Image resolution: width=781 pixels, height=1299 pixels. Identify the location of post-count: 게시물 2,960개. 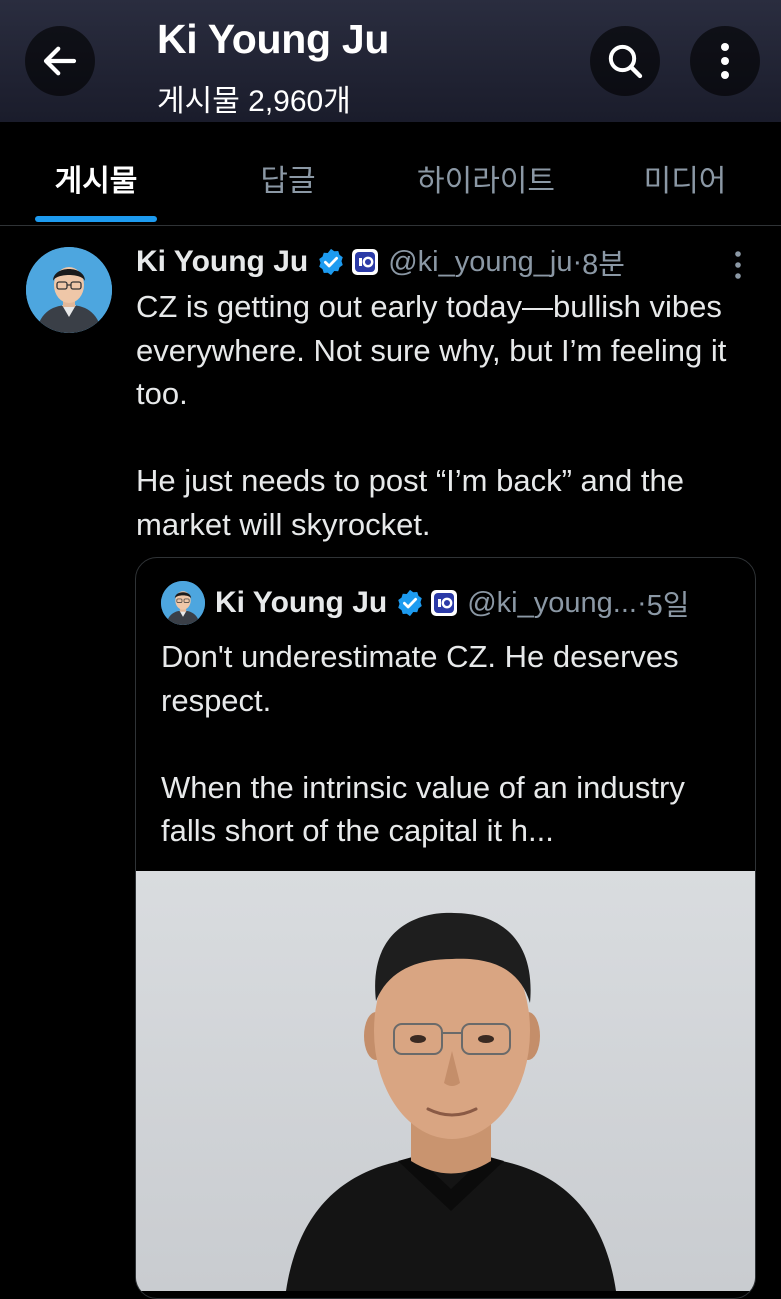
(254, 101).